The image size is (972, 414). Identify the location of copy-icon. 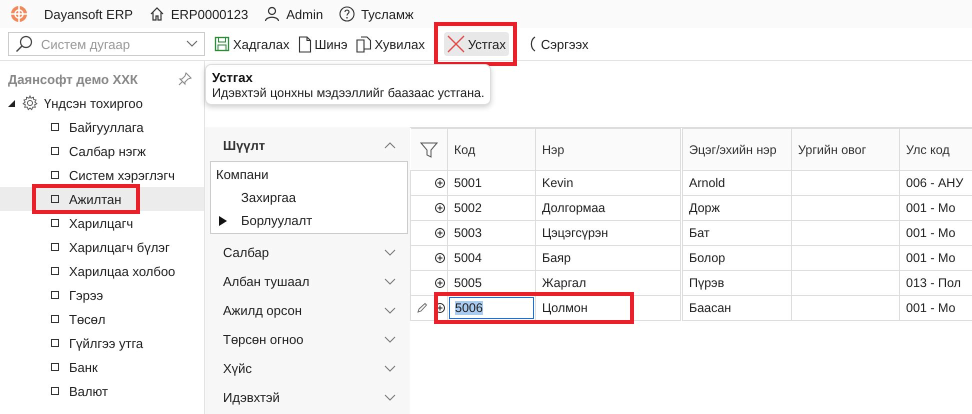
(364, 44).